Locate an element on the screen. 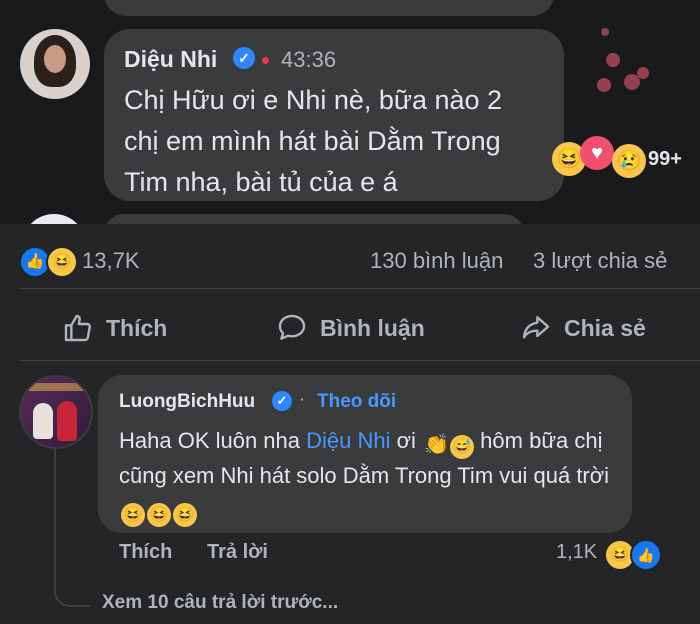  comment-text-part: Haha OK luôn nha is located at coordinates (213, 440).